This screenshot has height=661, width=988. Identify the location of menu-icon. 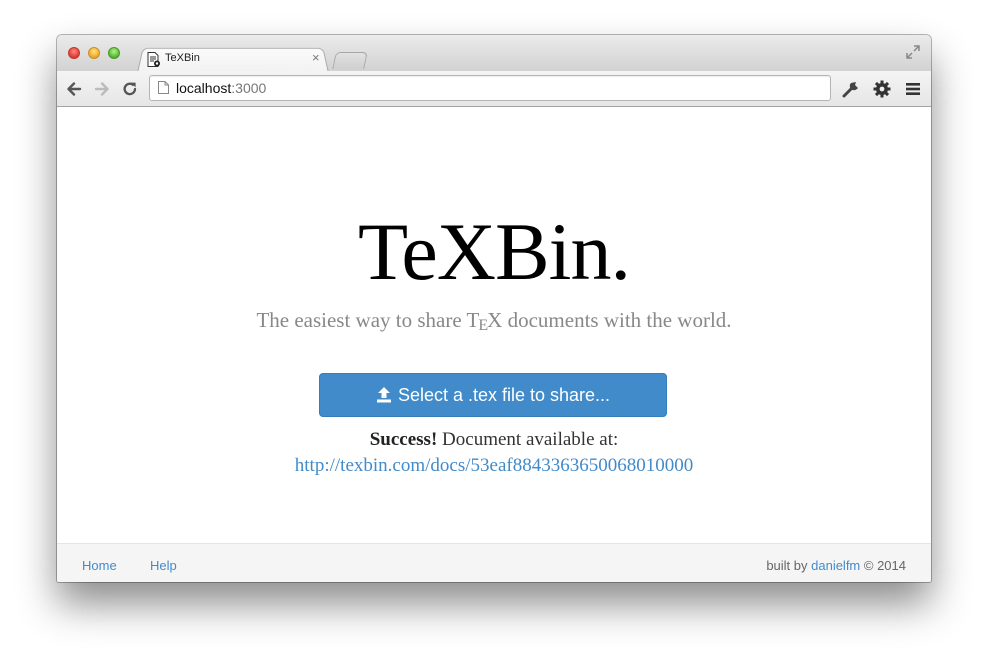
(913, 89).